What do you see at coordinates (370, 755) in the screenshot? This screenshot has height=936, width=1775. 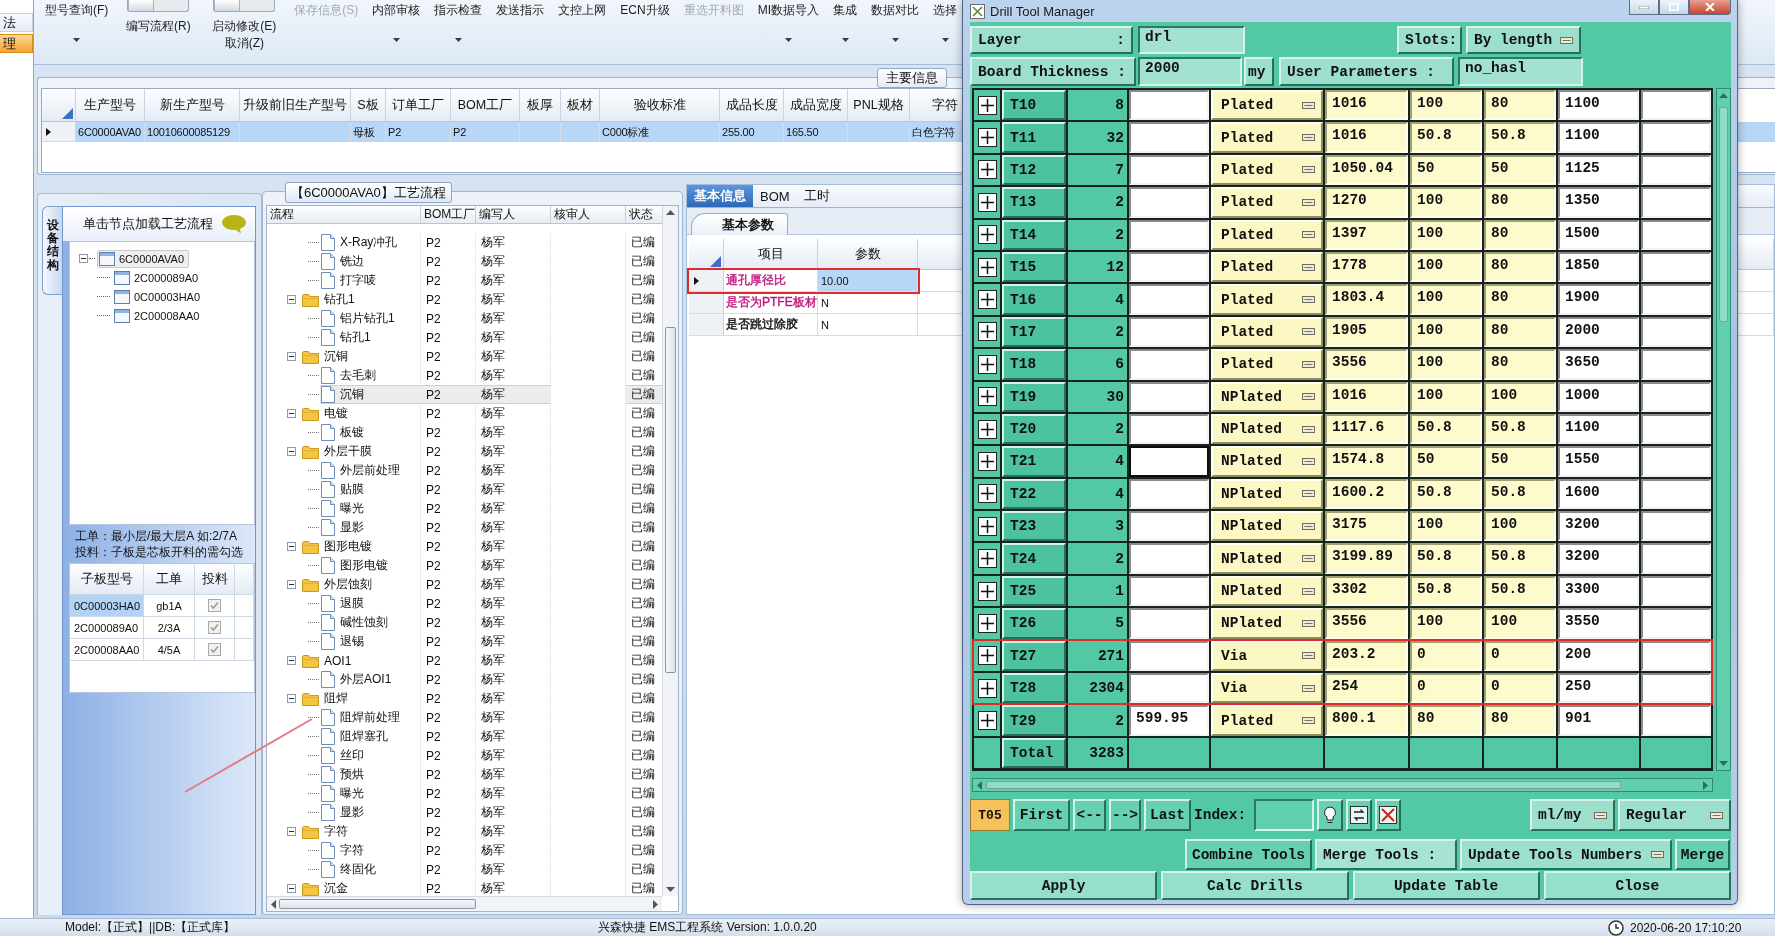 I see `tree-node: 丝印` at bounding box center [370, 755].